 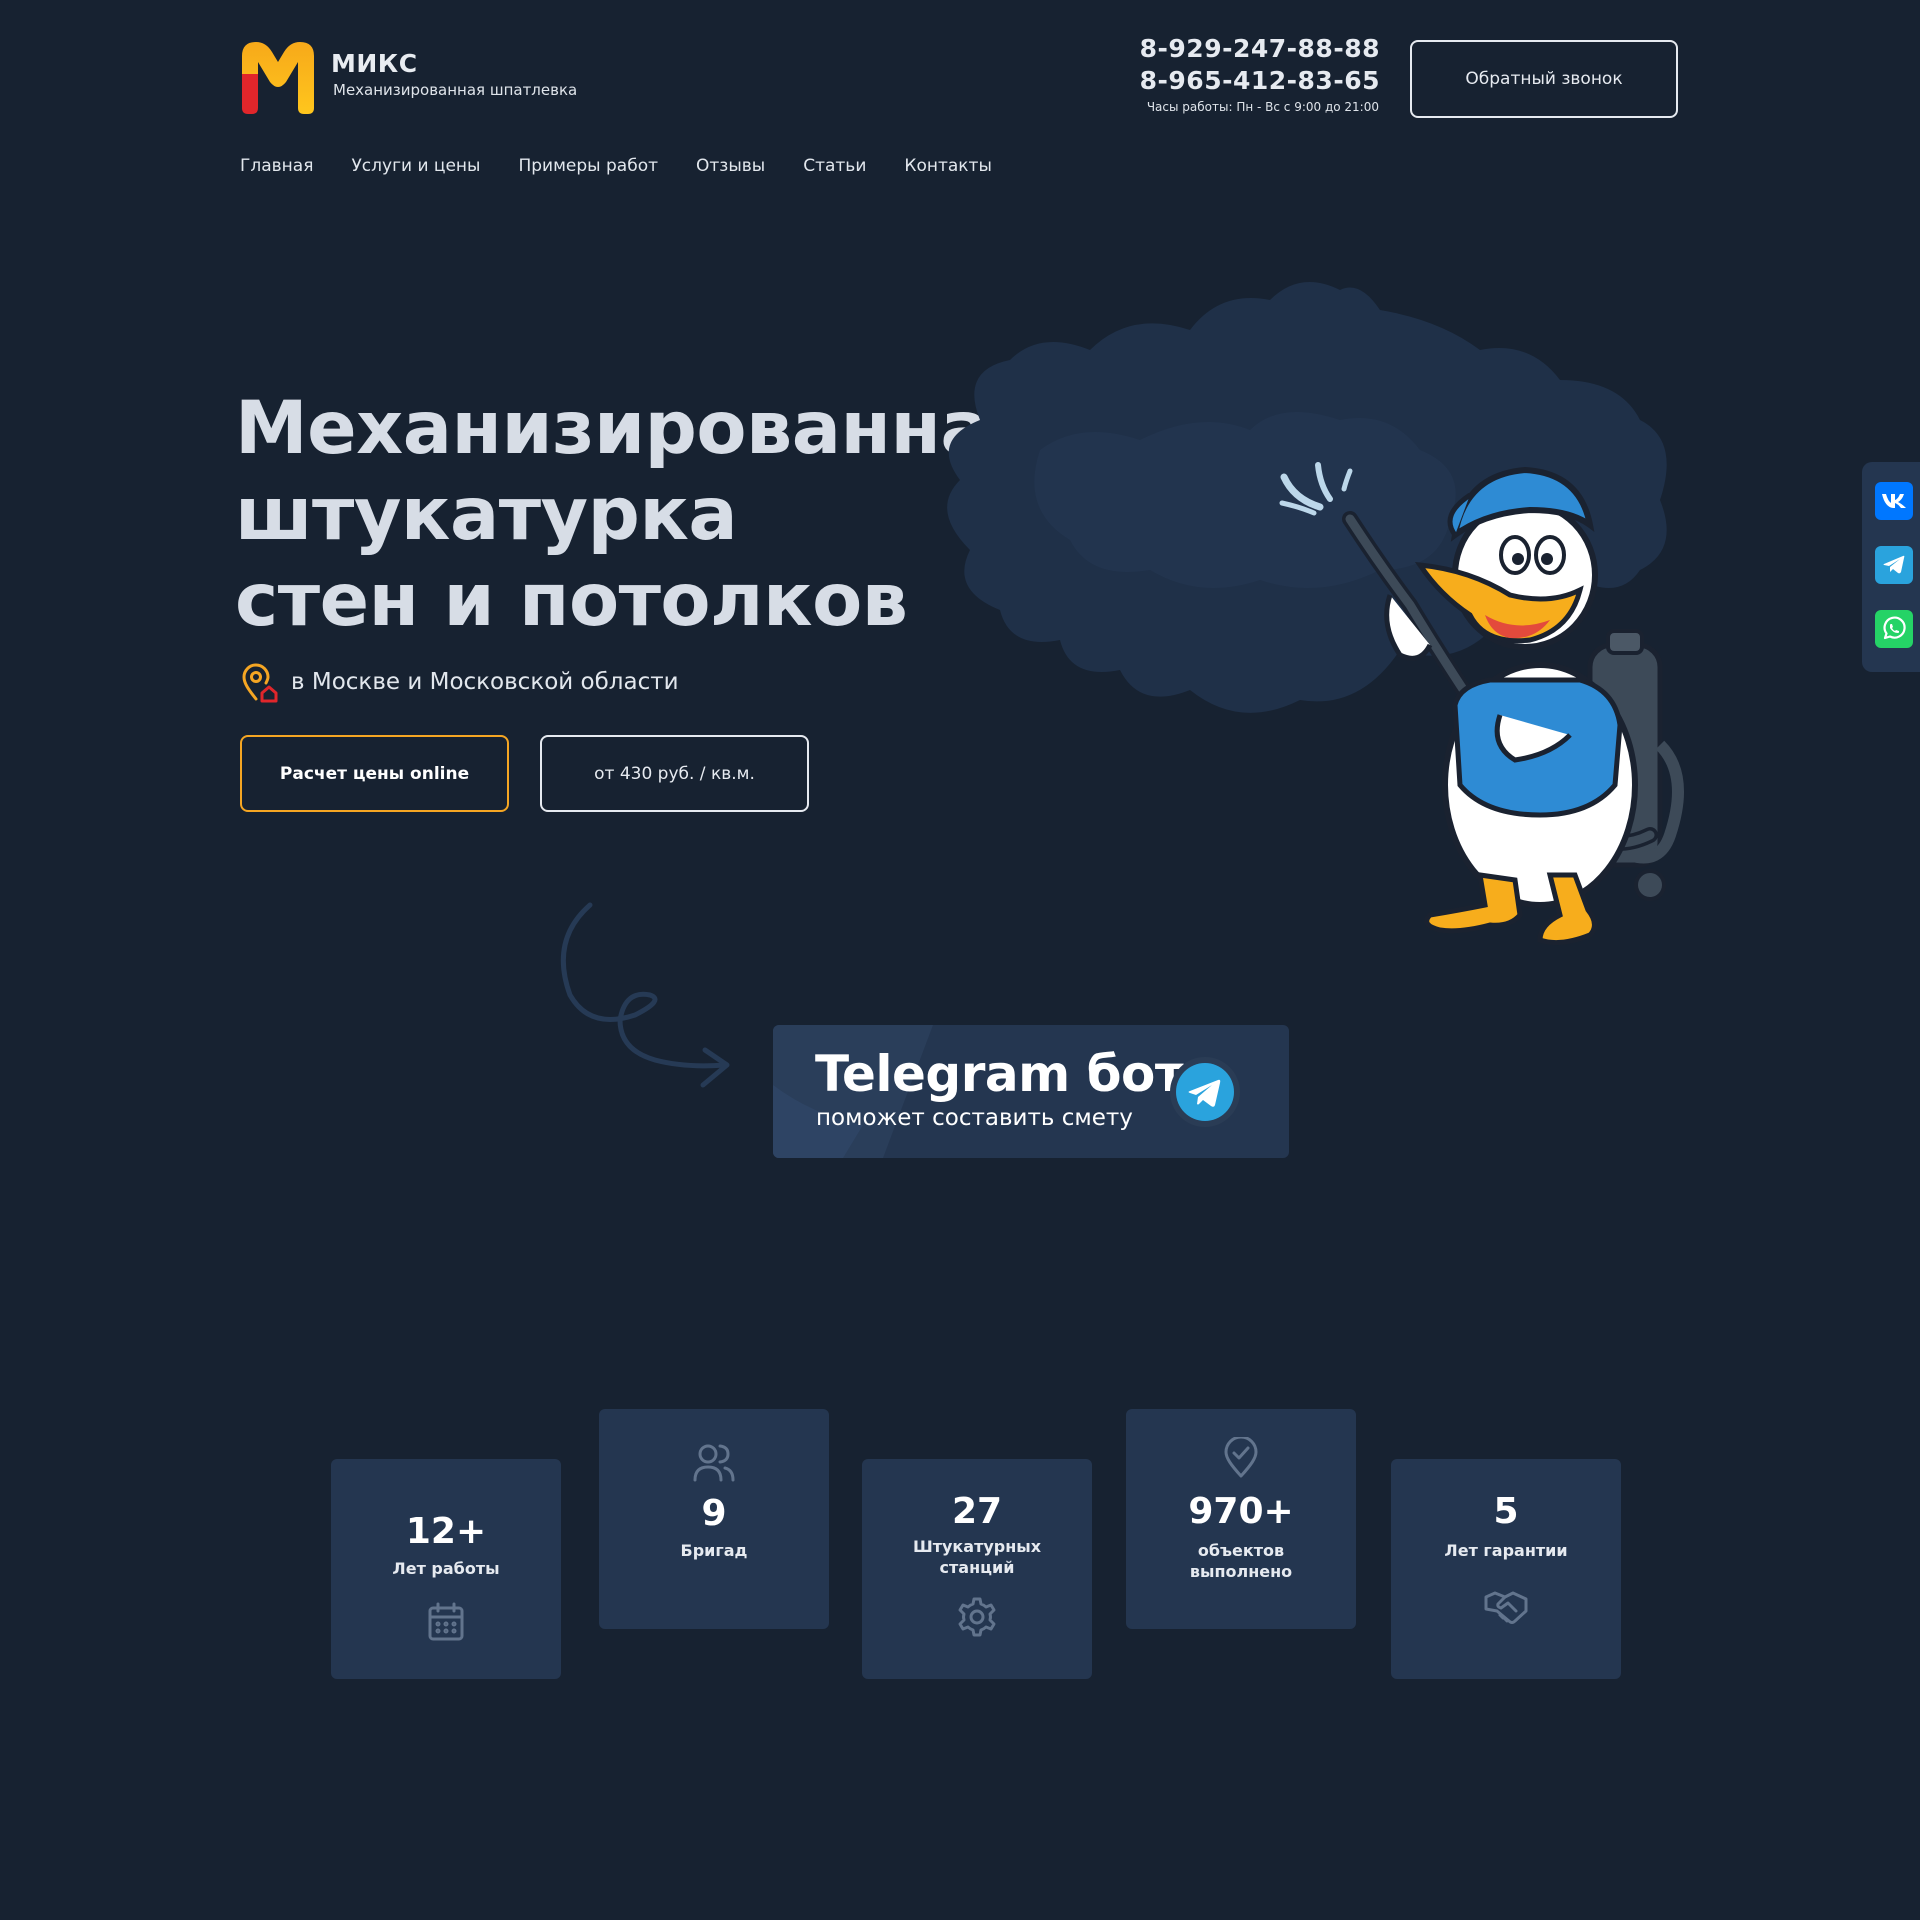 I want to click on telegram-social-icon, so click(x=1894, y=565).